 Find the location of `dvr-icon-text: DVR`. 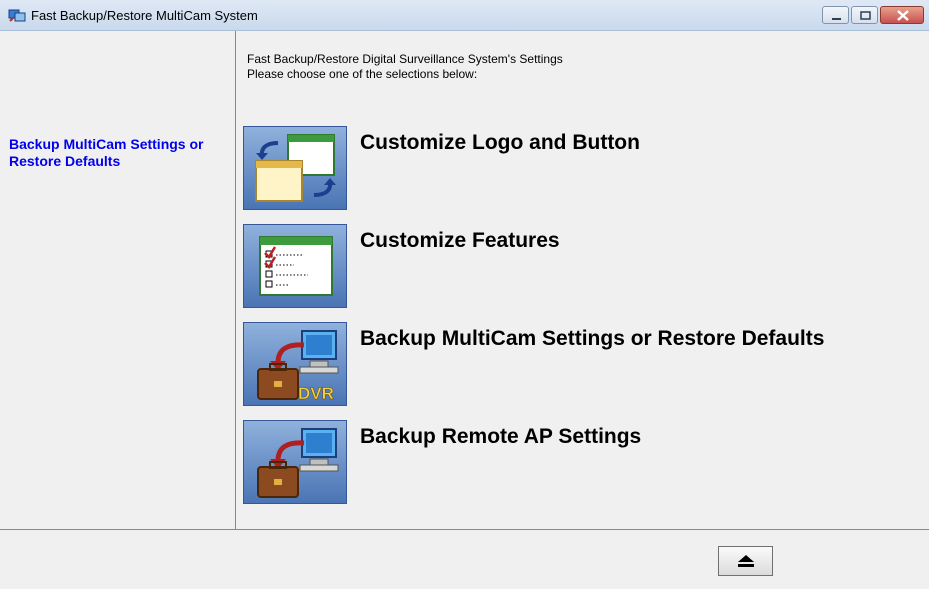

dvr-icon-text: DVR is located at coordinates (316, 393).